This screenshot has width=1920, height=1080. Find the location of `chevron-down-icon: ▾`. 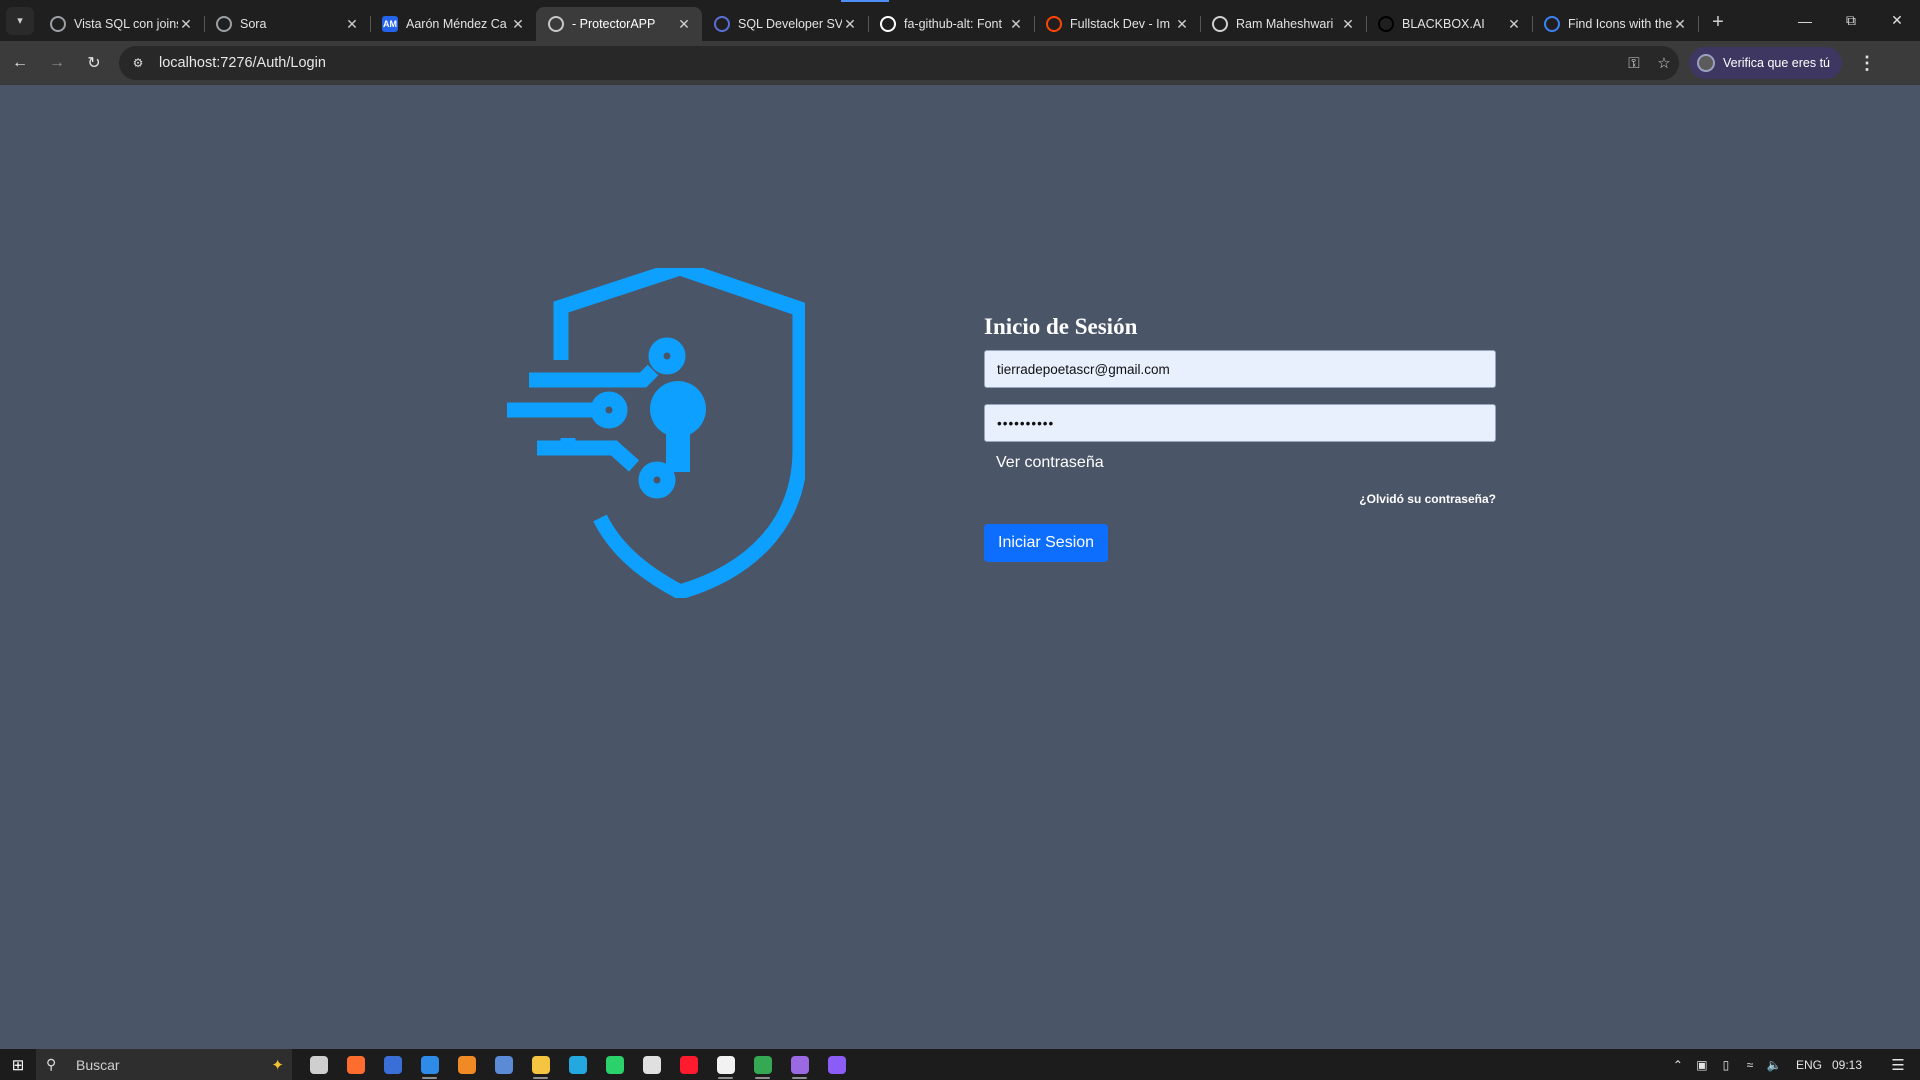

chevron-down-icon: ▾ is located at coordinates (20, 21).